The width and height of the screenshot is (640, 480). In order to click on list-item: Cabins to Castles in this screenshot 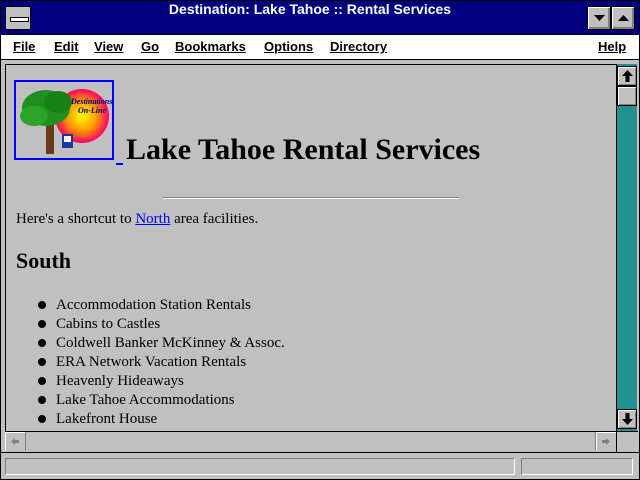, I will do `click(145, 324)`.